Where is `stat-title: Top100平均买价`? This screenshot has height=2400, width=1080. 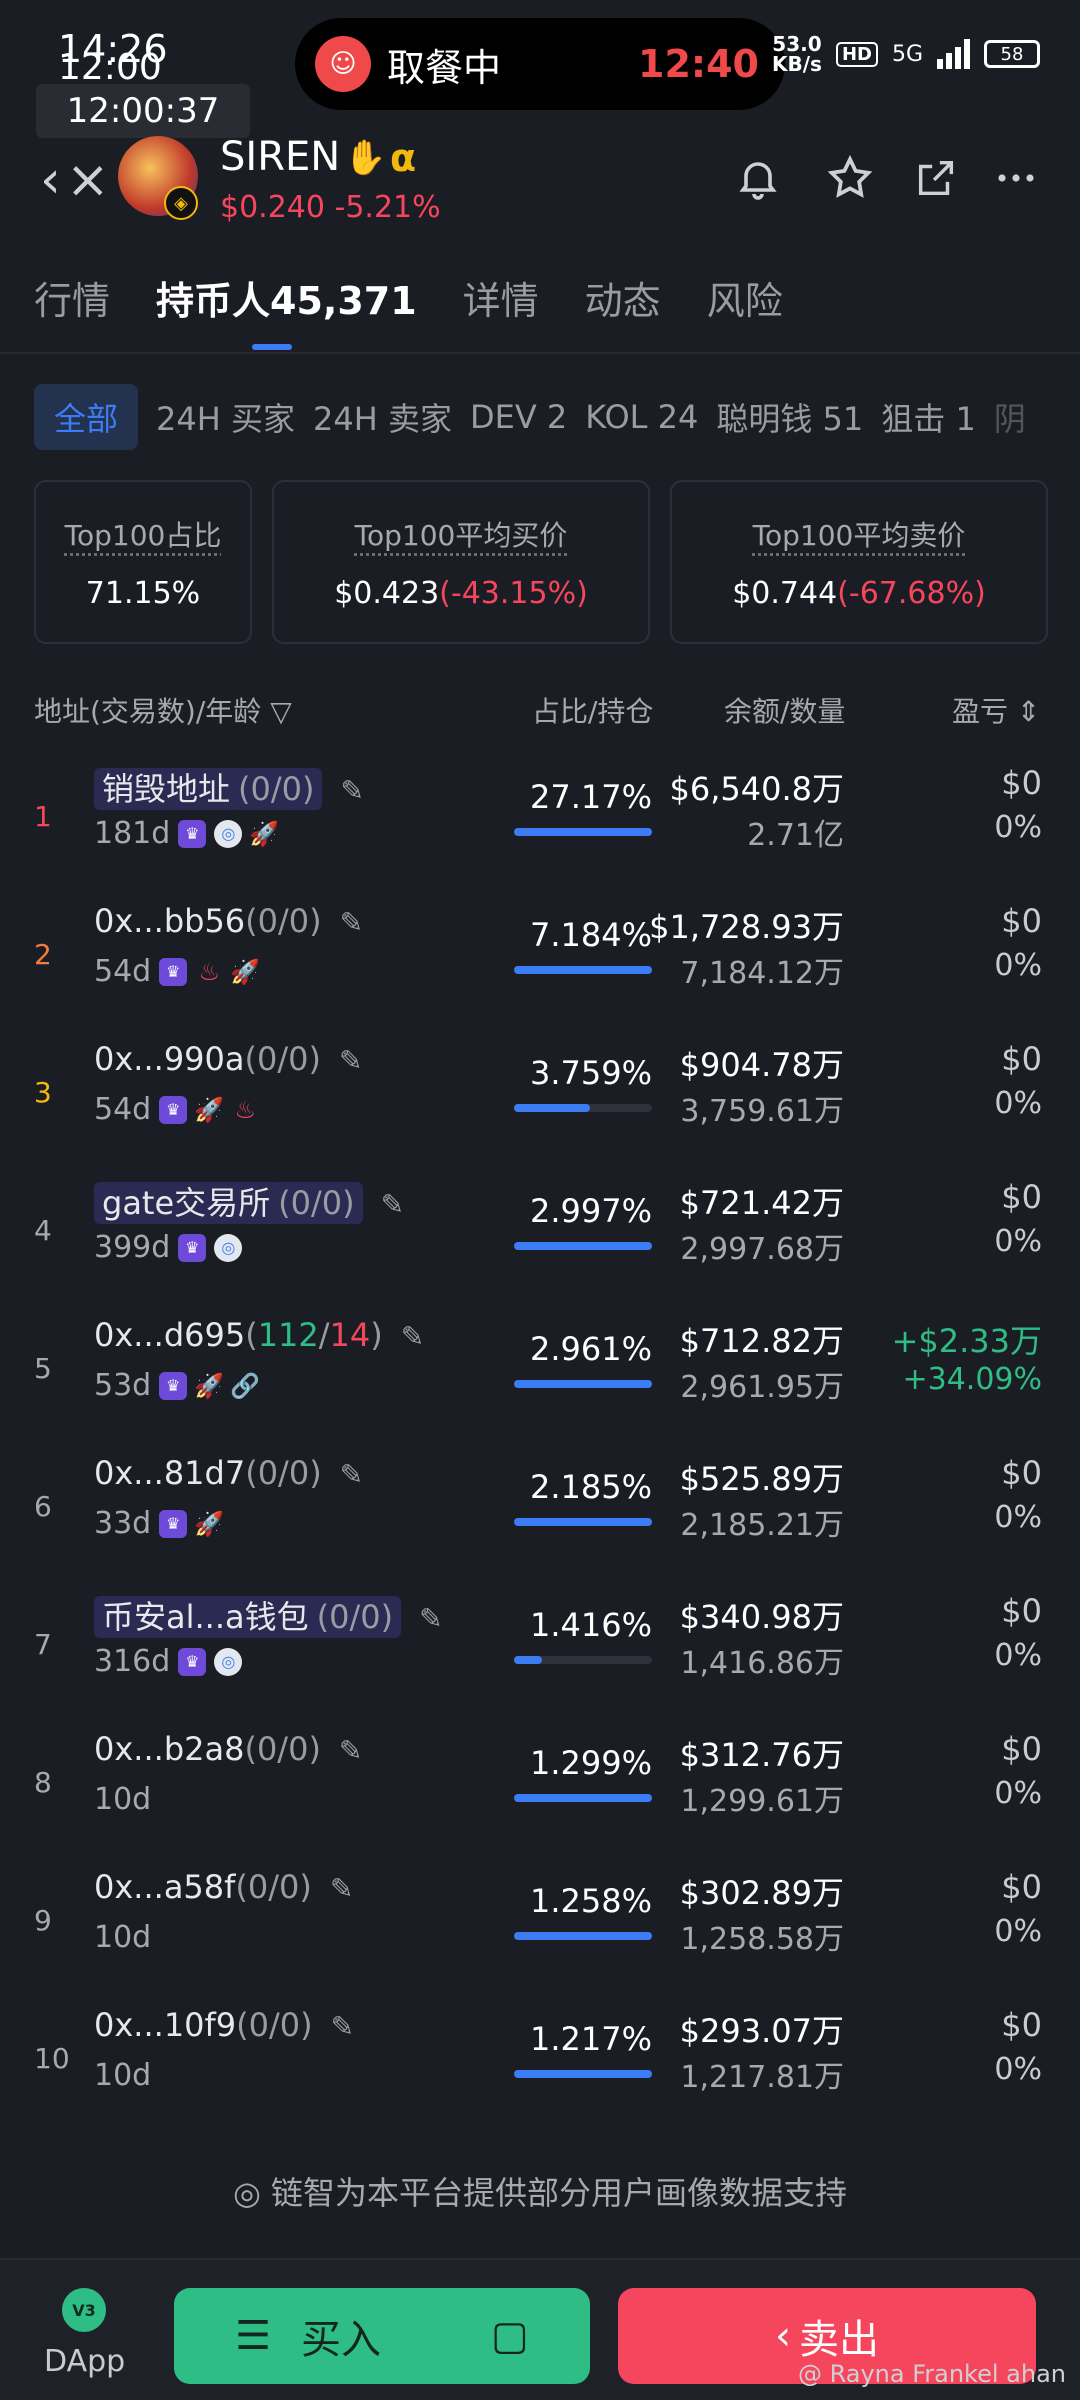 stat-title: Top100平均买价 is located at coordinates (461, 535).